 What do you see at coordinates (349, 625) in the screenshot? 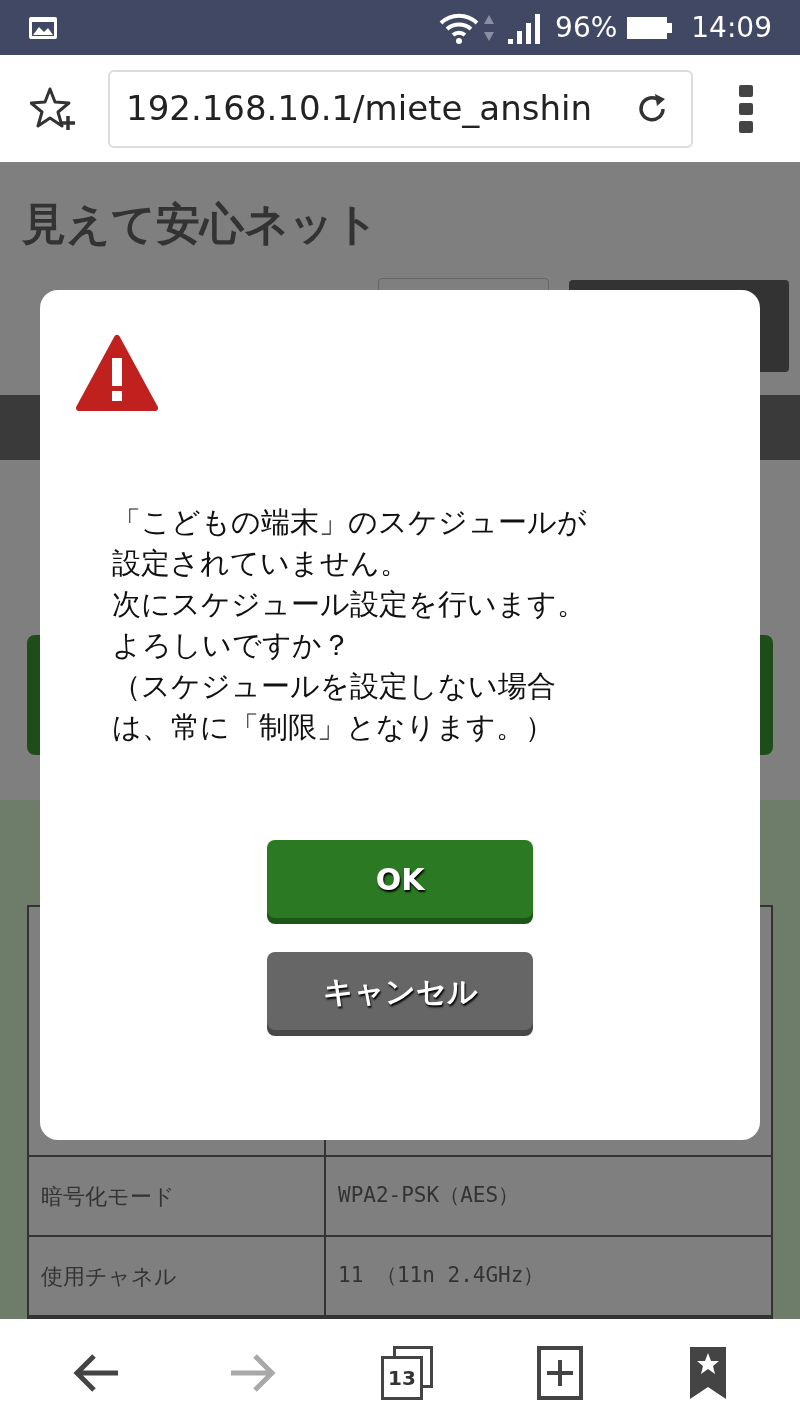
I see `dialog-message: 「こどもの端末」のスケジュールが 設定されていません。 次にスケジュール設定を行います。 よろしいですか？ （スケジュールを設定しない場合 は、常に「制限」となります。）` at bounding box center [349, 625].